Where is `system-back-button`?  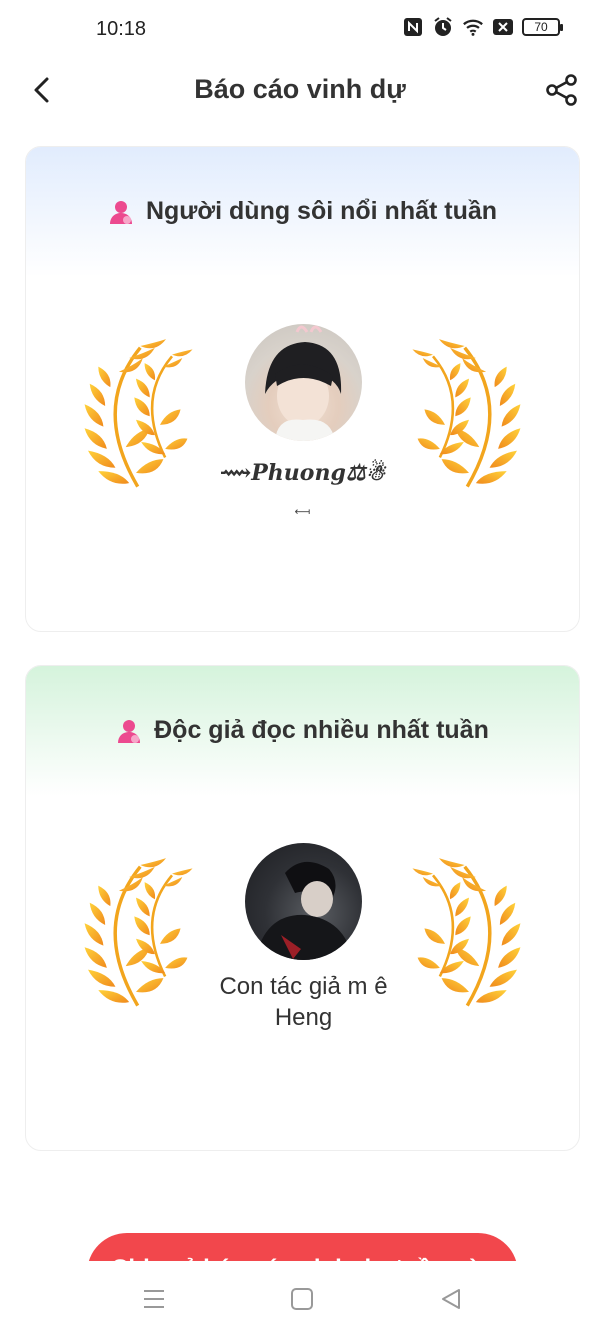 system-back-button is located at coordinates (451, 1299).